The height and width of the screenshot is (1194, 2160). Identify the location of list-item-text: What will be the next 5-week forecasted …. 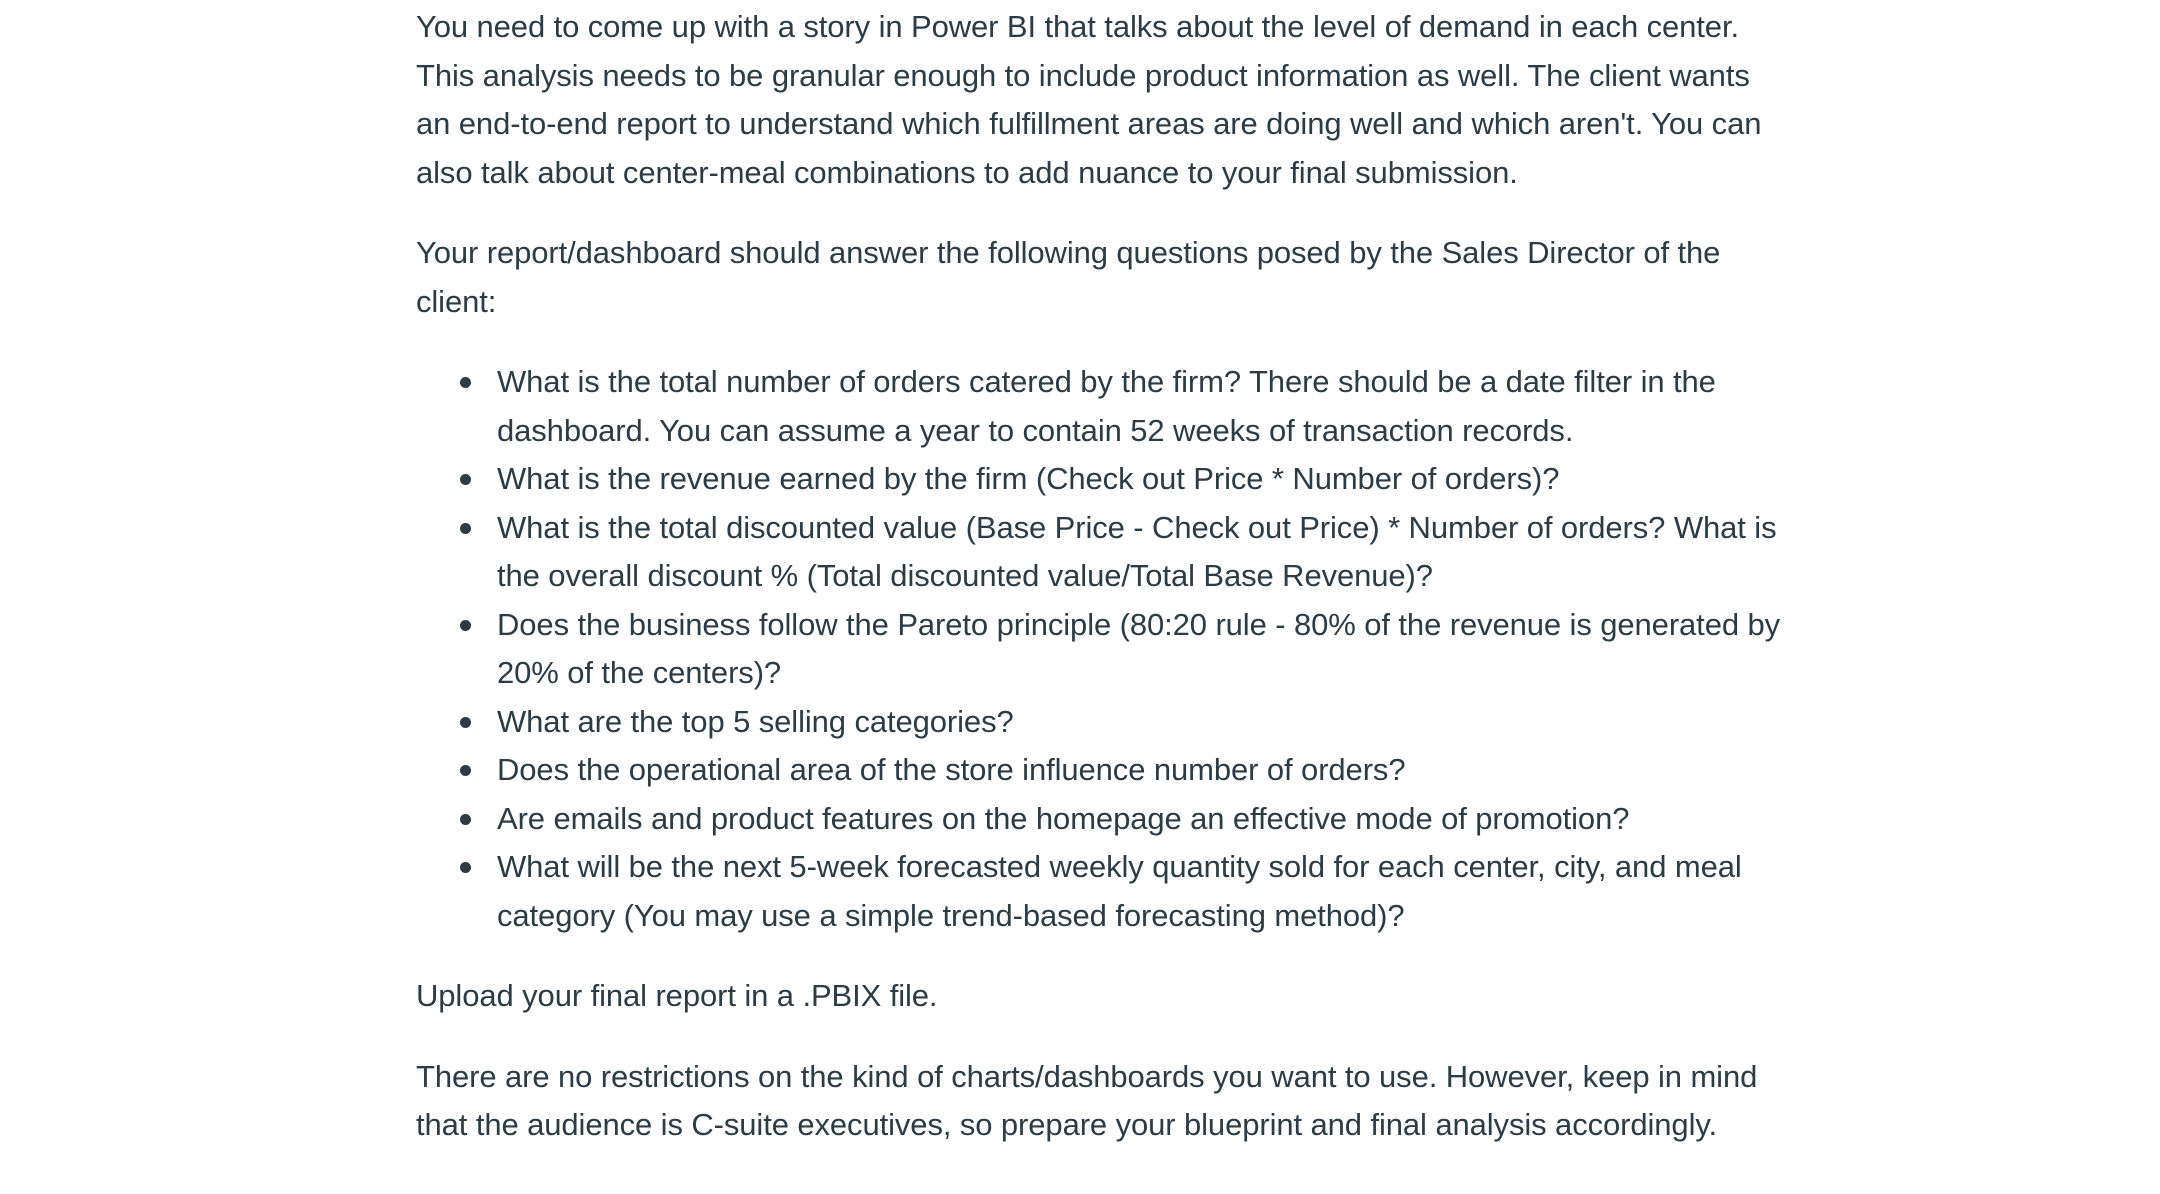
(1119, 891).